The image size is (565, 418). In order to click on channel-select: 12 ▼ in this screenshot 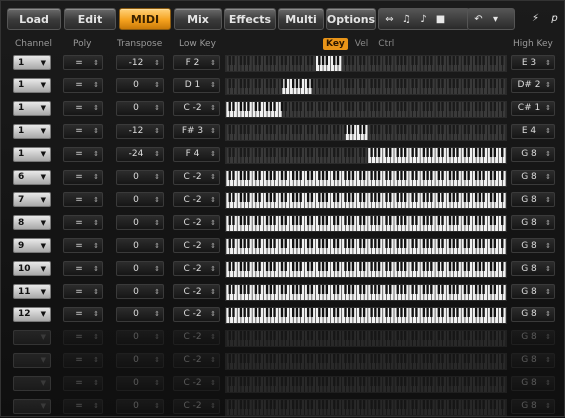, I will do `click(32, 314)`.